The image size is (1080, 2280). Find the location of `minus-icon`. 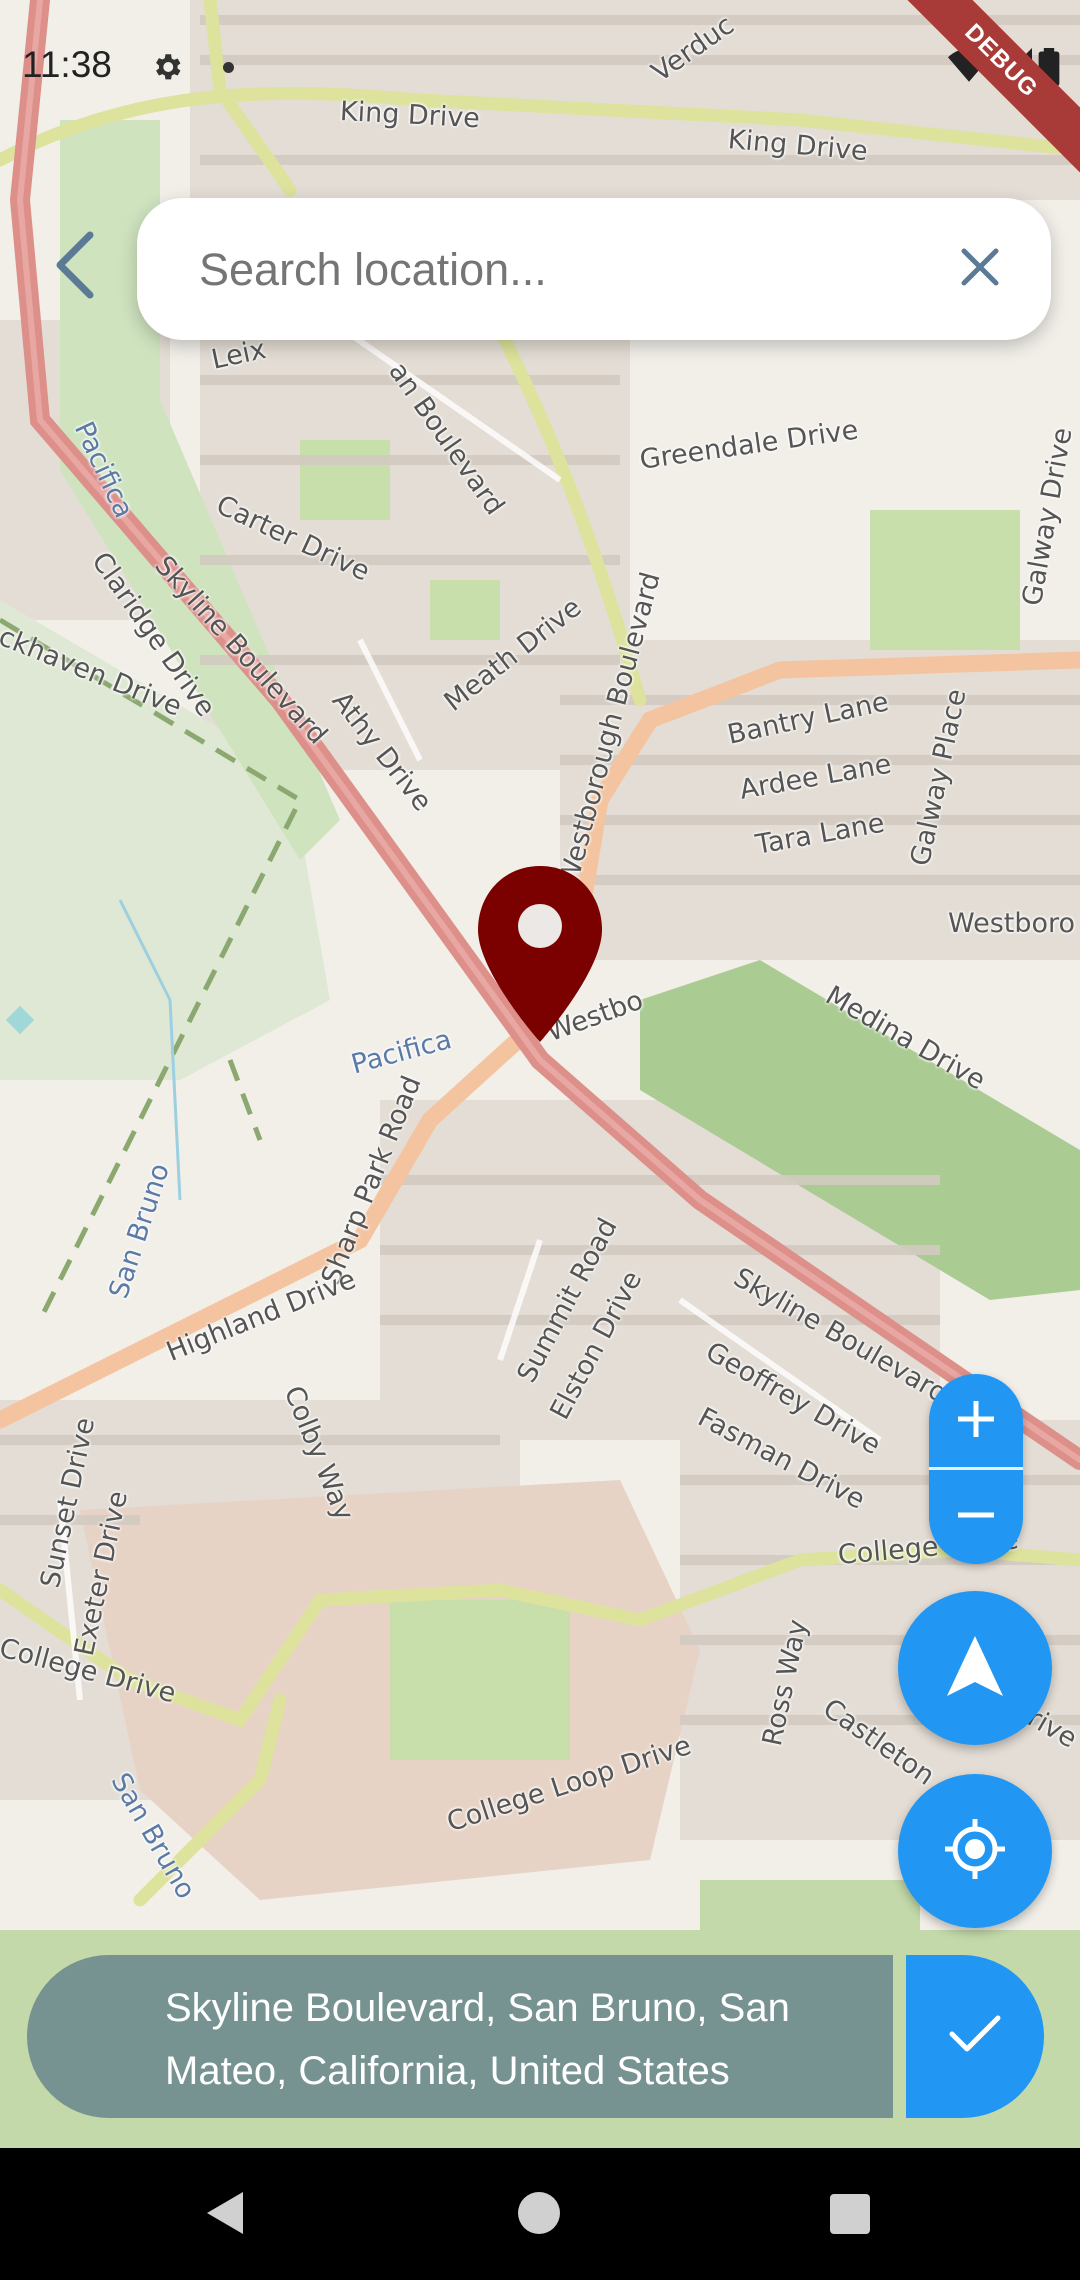

minus-icon is located at coordinates (976, 1517).